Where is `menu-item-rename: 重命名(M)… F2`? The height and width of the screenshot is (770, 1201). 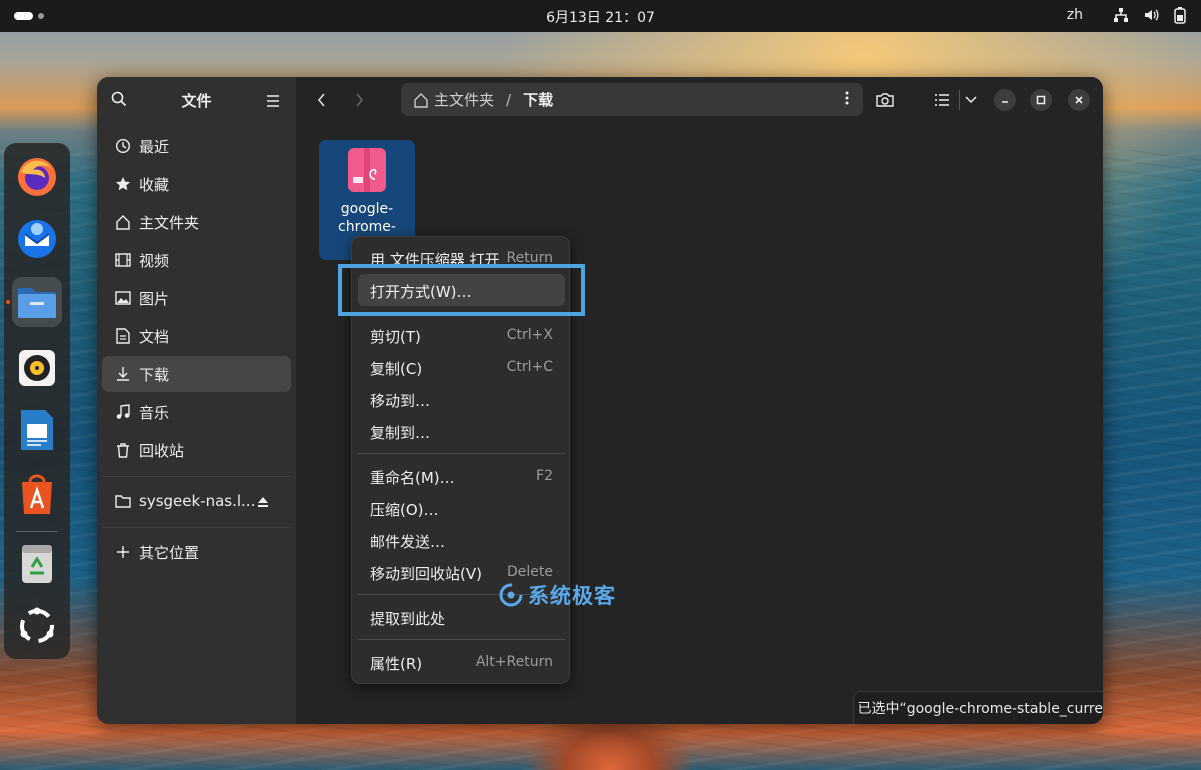 menu-item-rename: 重命名(M)… F2 is located at coordinates (461, 476).